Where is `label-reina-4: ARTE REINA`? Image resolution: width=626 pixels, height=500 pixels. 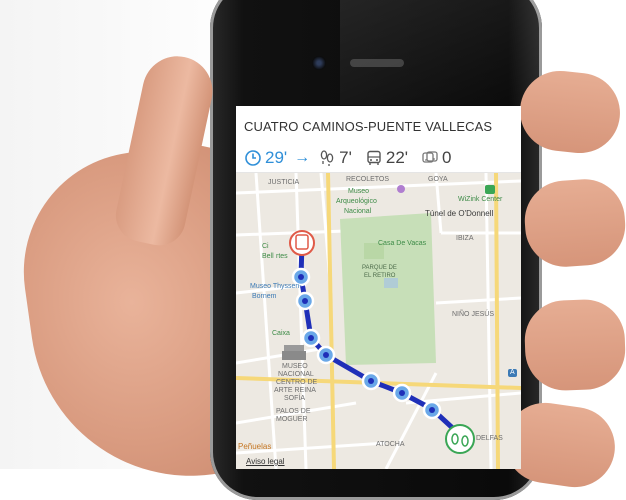 label-reina-4: ARTE REINA is located at coordinates (295, 390).